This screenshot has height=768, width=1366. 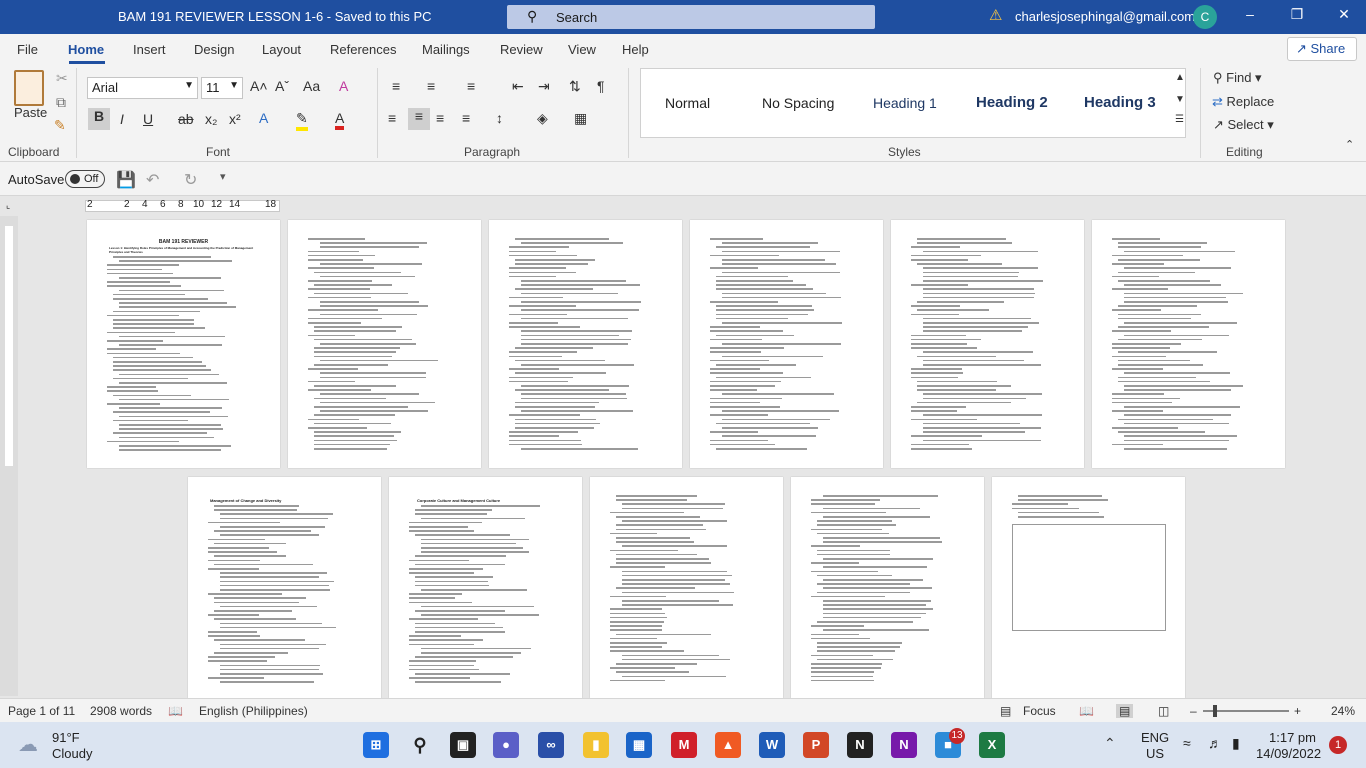 What do you see at coordinates (1237, 78) in the screenshot?
I see `find-button: ⚲ Find ▾` at bounding box center [1237, 78].